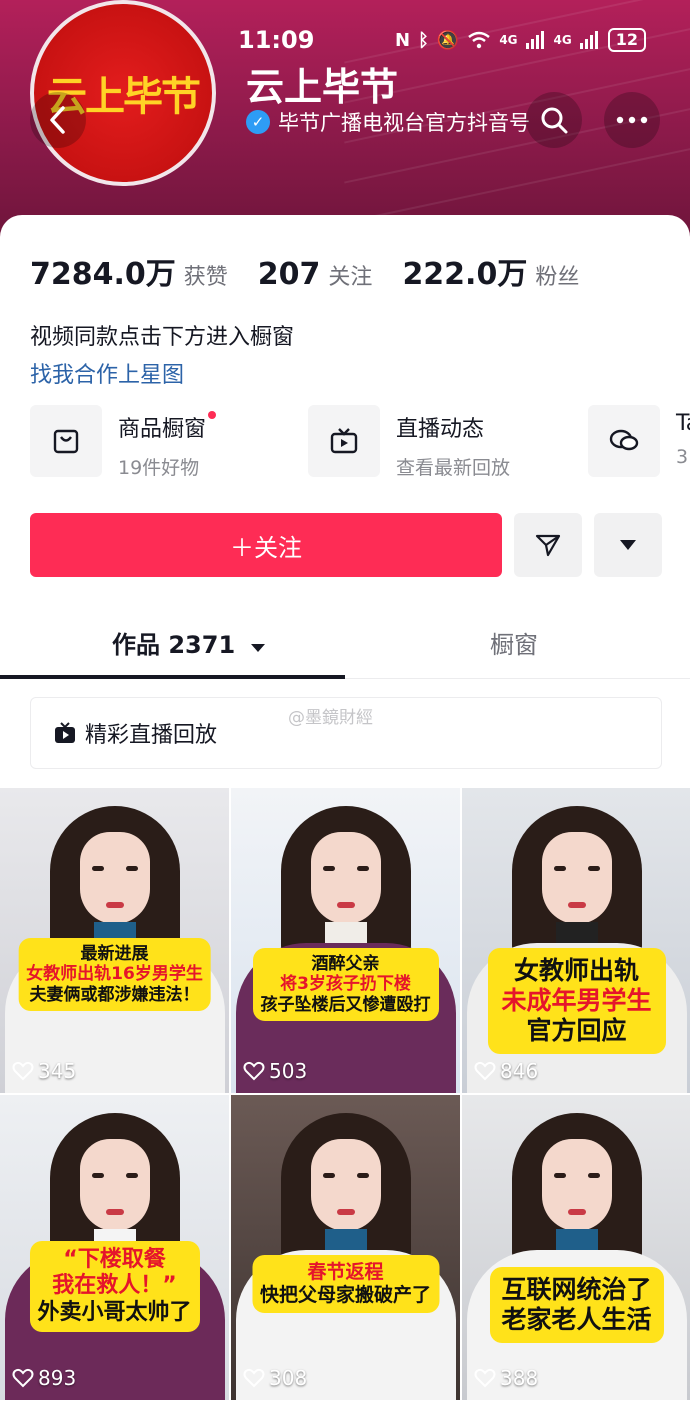  Describe the element at coordinates (114, 1259) in the screenshot. I see `caption-line: “下楼取餐` at that location.